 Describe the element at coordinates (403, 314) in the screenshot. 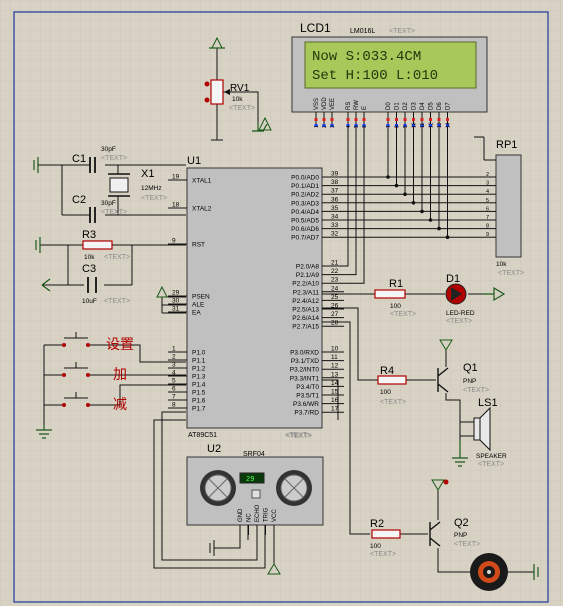

I see `r1-hint: <TEXT>` at that location.